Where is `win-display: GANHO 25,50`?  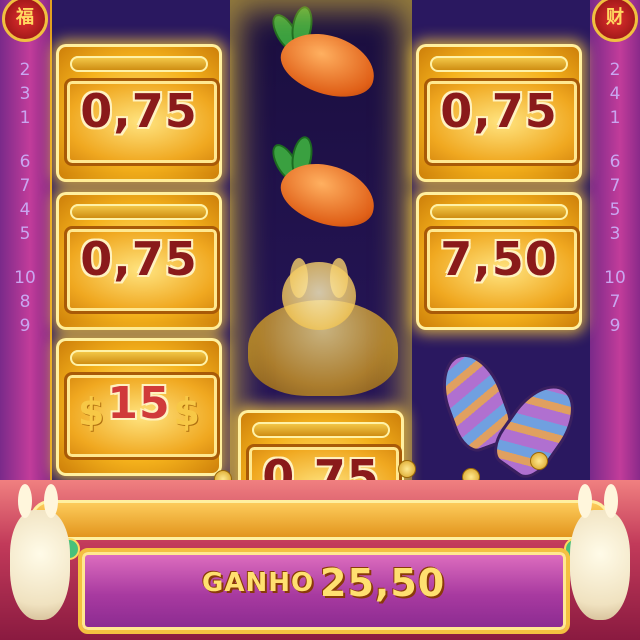 win-display: GANHO 25,50 is located at coordinates (324, 591).